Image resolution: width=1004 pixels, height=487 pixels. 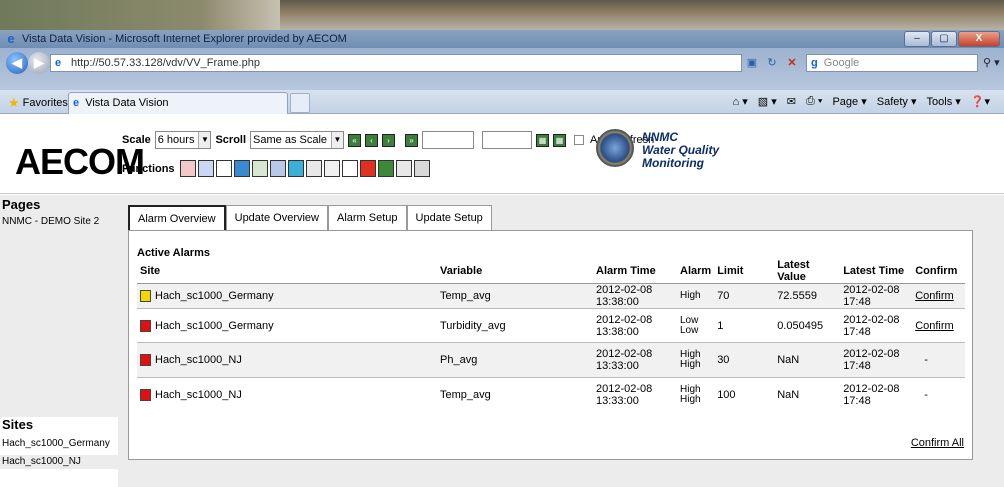 What do you see at coordinates (421, 168) in the screenshot?
I see `log-function-icon` at bounding box center [421, 168].